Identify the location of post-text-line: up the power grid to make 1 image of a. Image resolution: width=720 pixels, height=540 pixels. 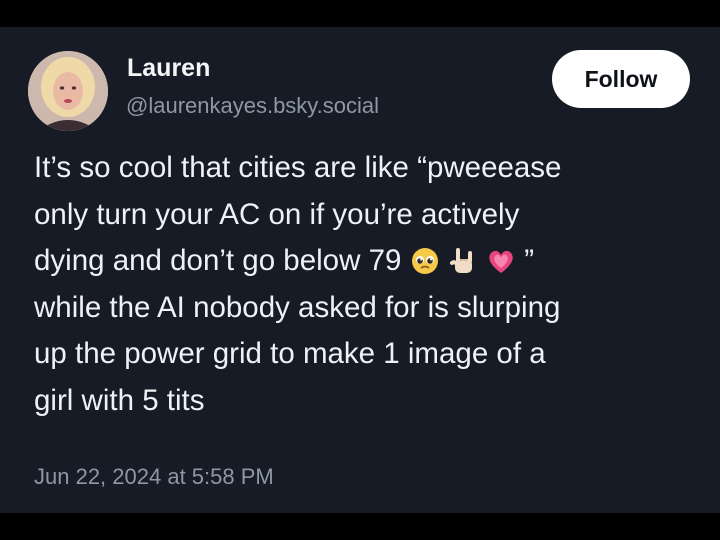
(290, 353).